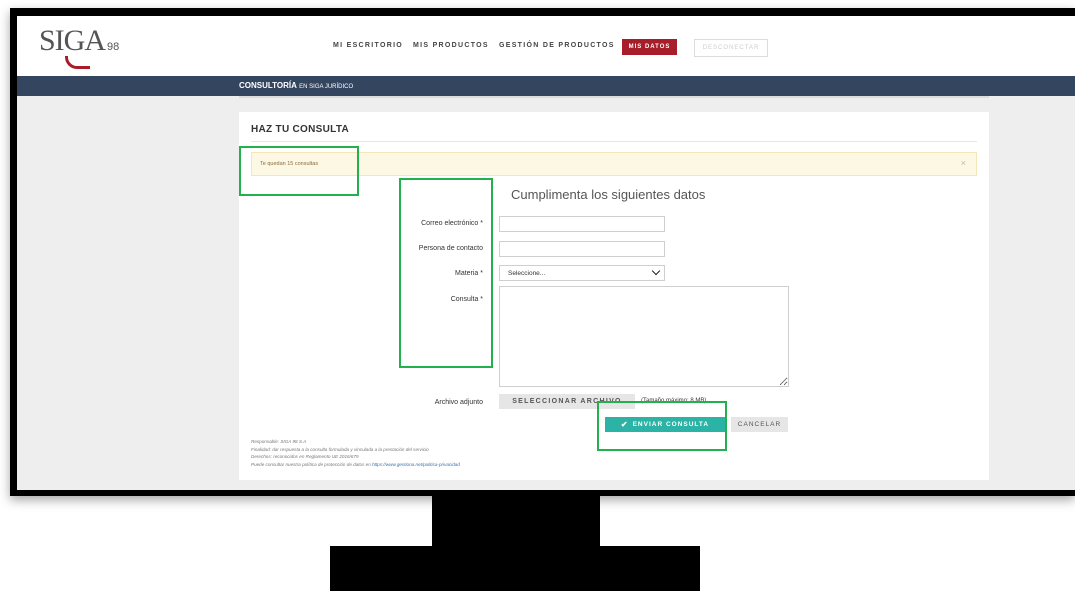 The image size is (1075, 591). Describe the element at coordinates (546, 86) in the screenshot. I see `section-bar: CONSULTORÍA EN SIGA JURÍDICO` at that location.